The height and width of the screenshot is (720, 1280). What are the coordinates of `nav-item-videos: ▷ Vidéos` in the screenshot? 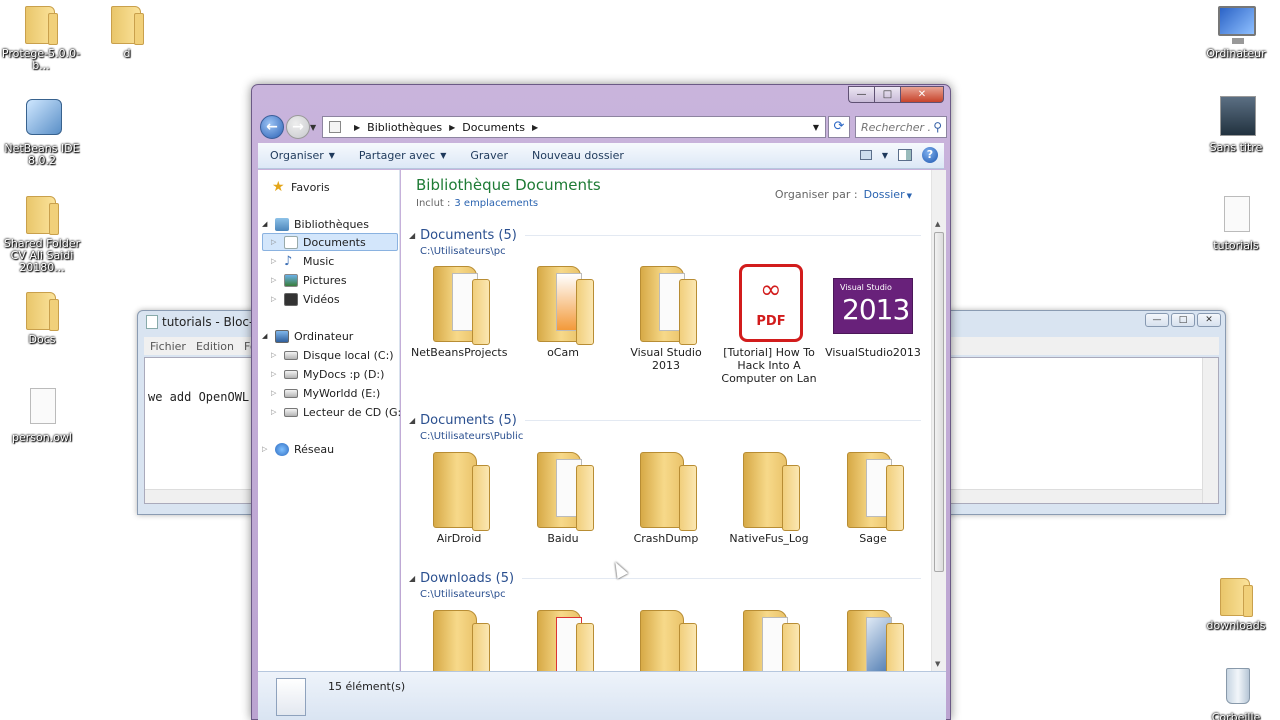 It's located at (305, 299).